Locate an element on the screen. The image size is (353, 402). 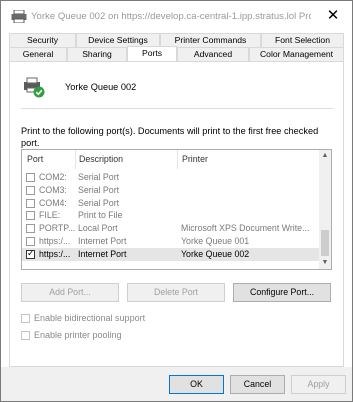
tab-font-selection: Font Selection is located at coordinates (302, 40).